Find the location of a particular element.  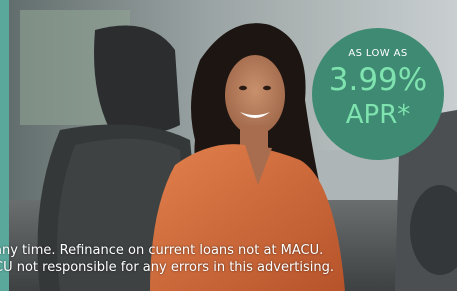

badge-rate-value: 3.99% is located at coordinates (378, 80).